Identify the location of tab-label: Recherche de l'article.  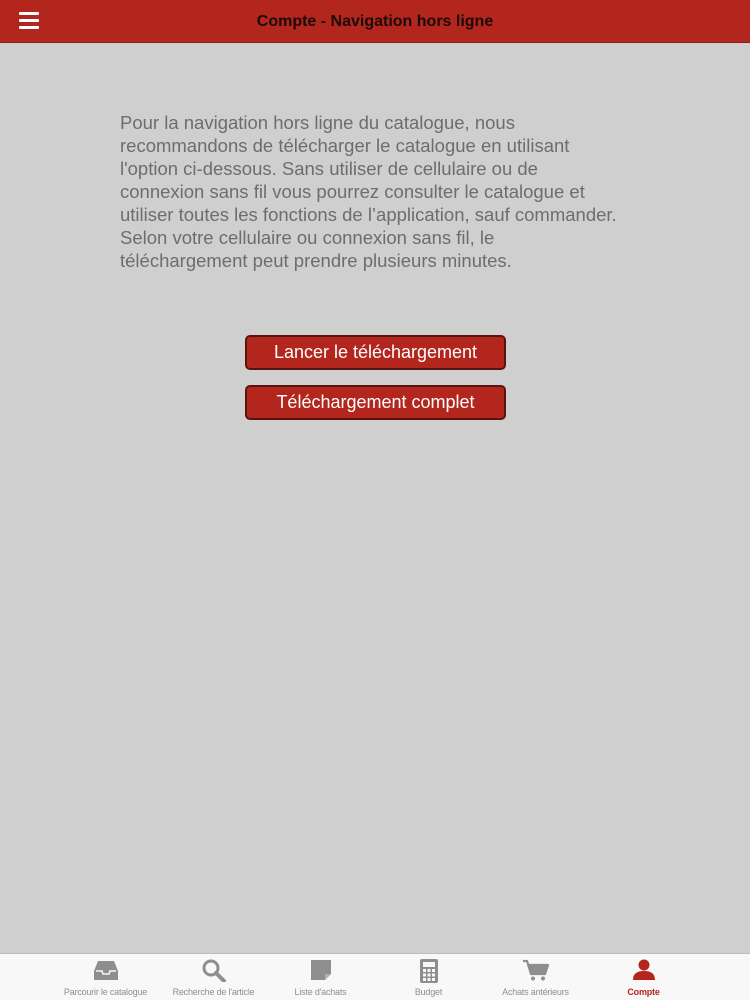
(213, 992).